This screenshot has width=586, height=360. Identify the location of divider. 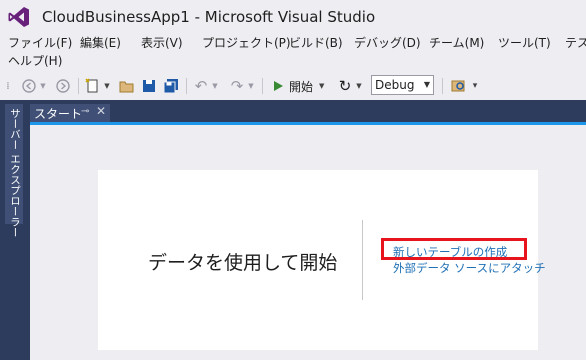
(362, 260).